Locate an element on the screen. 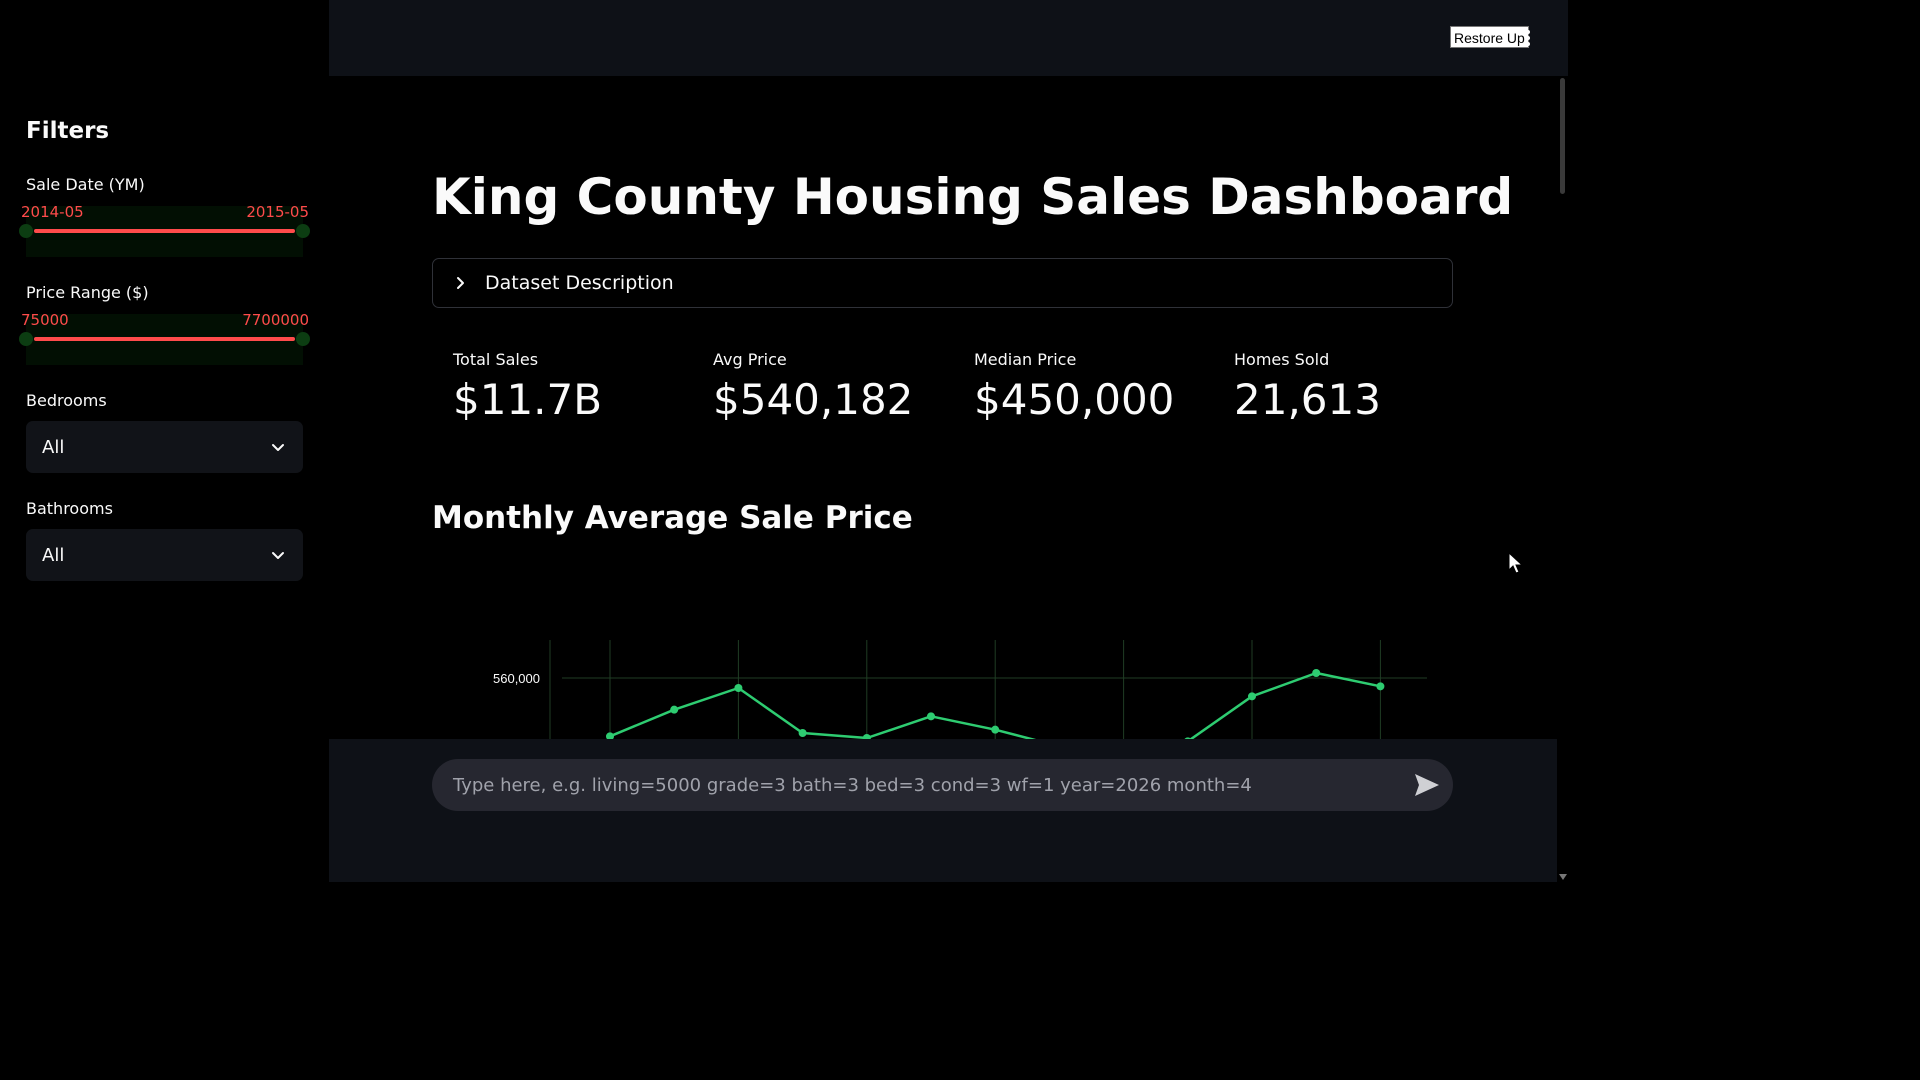 The width and height of the screenshot is (1920, 1080). metric-homes-sold: Homes Sold 21,613 is located at coordinates (1307, 387).